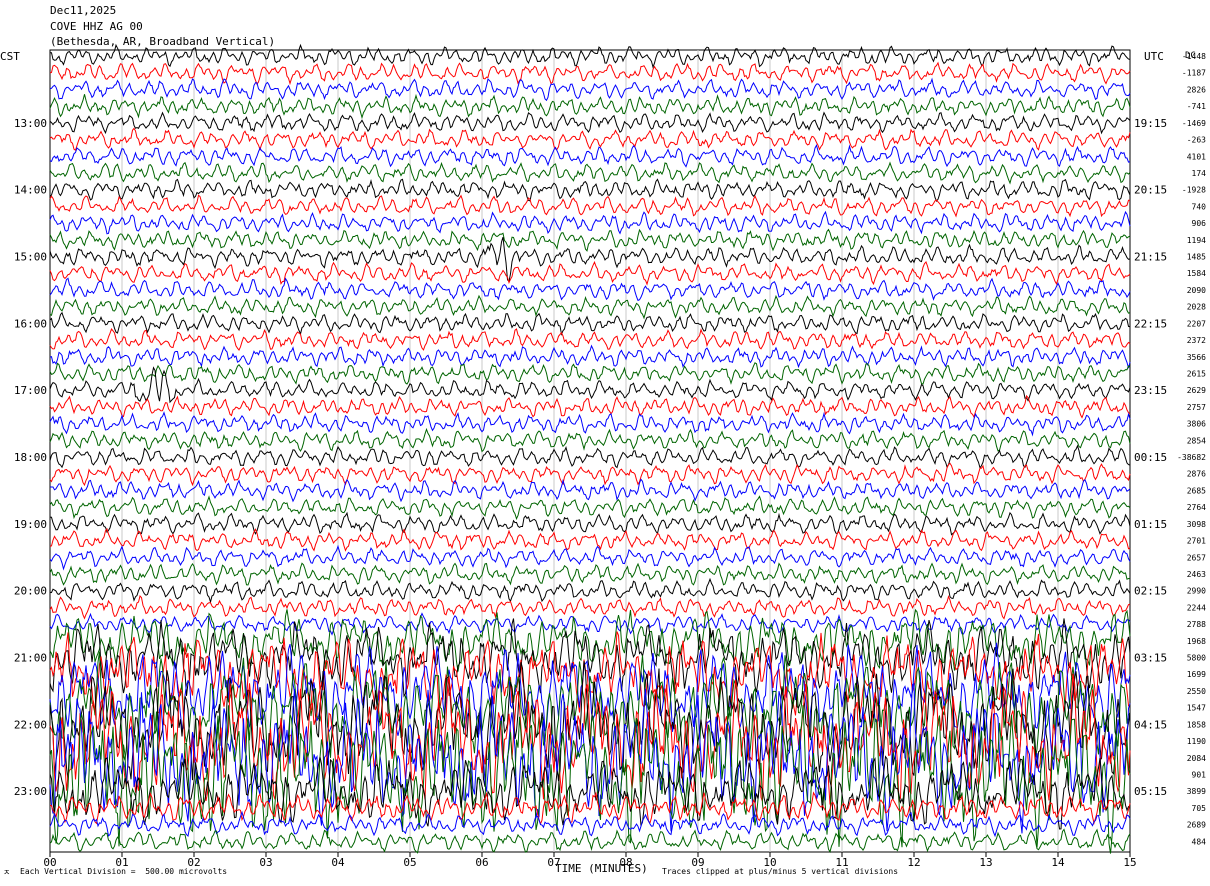 The width and height of the screenshot is (1210, 886). What do you see at coordinates (1196, 373) in the screenshot?
I see `dc-offset-value: 2615` at bounding box center [1196, 373].